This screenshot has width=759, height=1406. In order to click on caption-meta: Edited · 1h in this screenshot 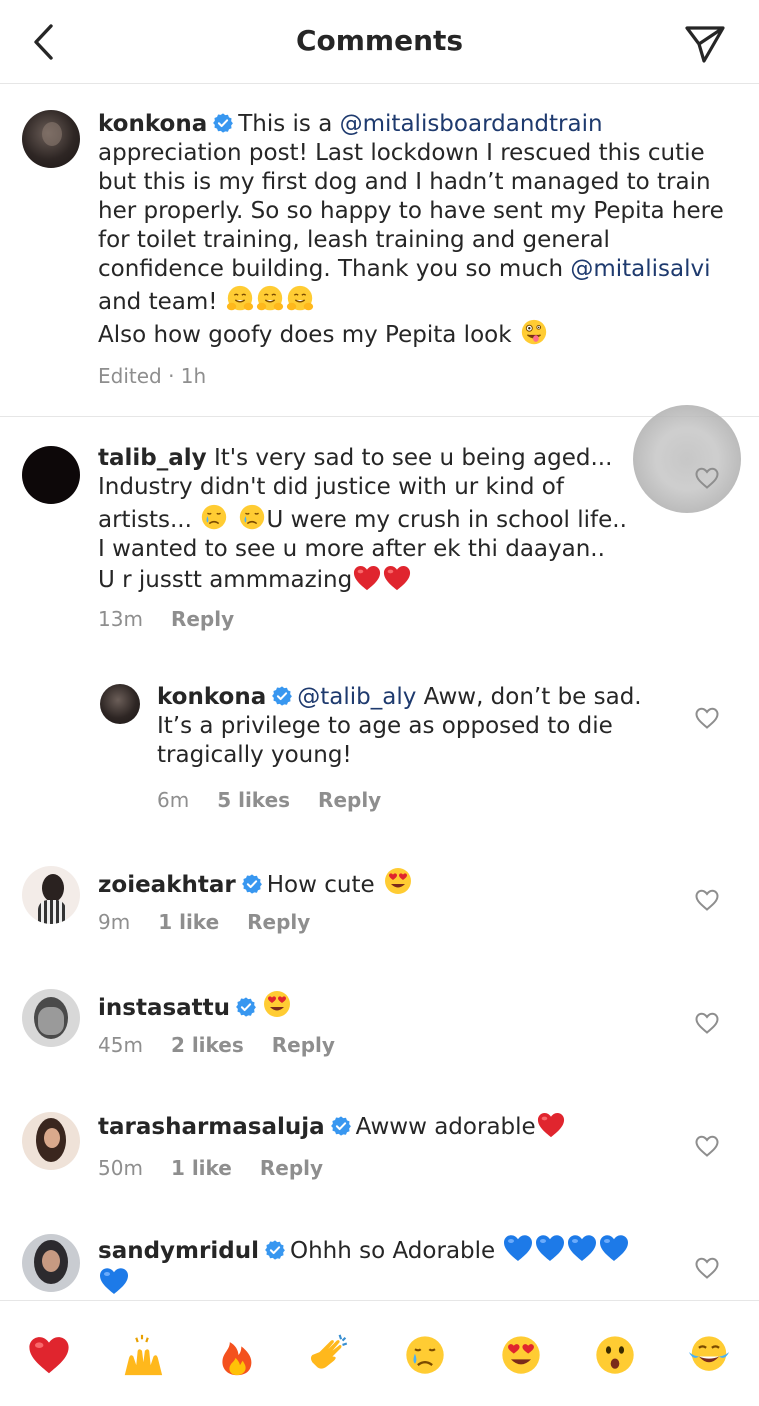, I will do `click(166, 376)`.